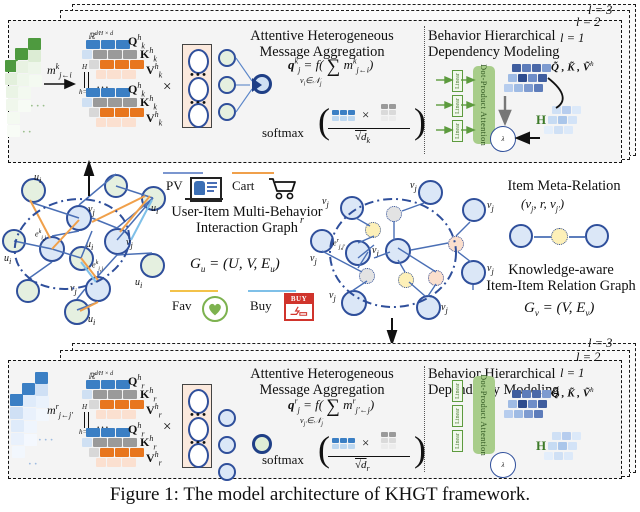 The width and height of the screenshot is (640, 512). Describe the element at coordinates (253, 173) in the screenshot. I see `legend-cart-color-bar` at that location.